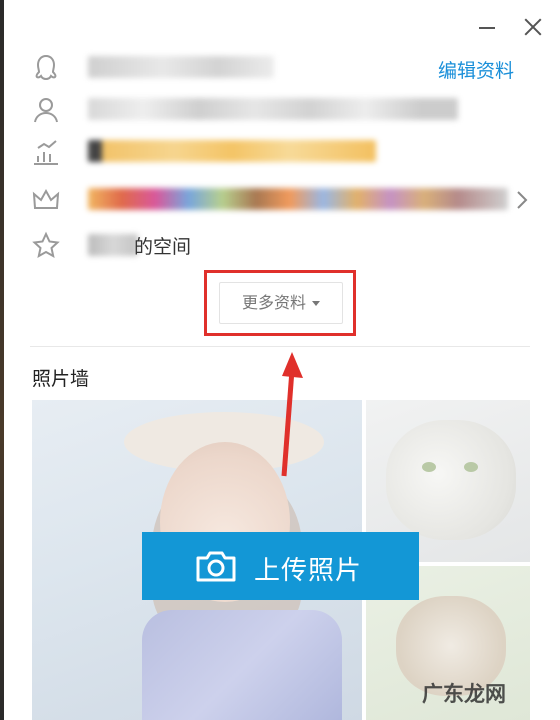 The height and width of the screenshot is (720, 560). What do you see at coordinates (464, 694) in the screenshot?
I see `watermark-text: 广东龙网` at bounding box center [464, 694].